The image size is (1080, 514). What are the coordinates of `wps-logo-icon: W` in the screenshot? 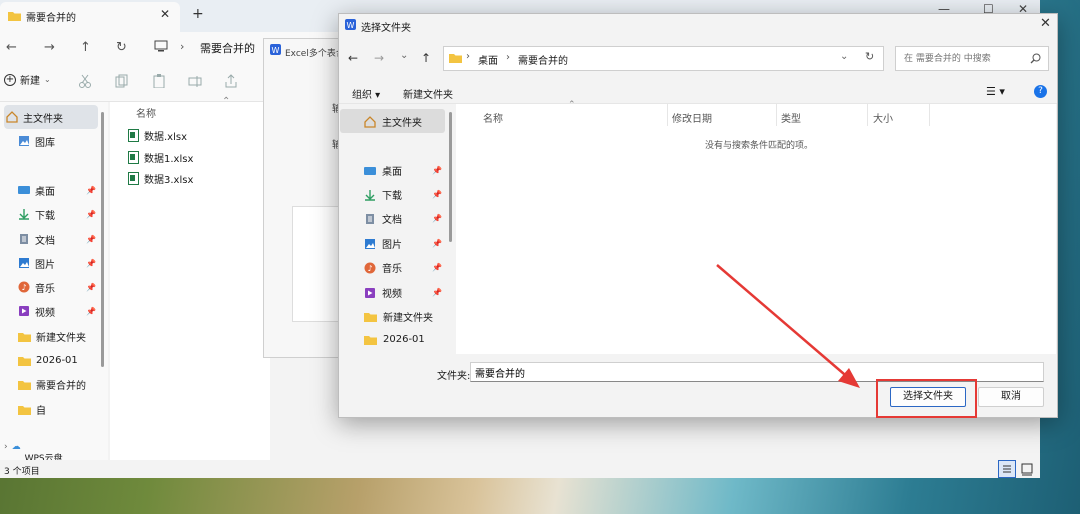 It's located at (350, 24).